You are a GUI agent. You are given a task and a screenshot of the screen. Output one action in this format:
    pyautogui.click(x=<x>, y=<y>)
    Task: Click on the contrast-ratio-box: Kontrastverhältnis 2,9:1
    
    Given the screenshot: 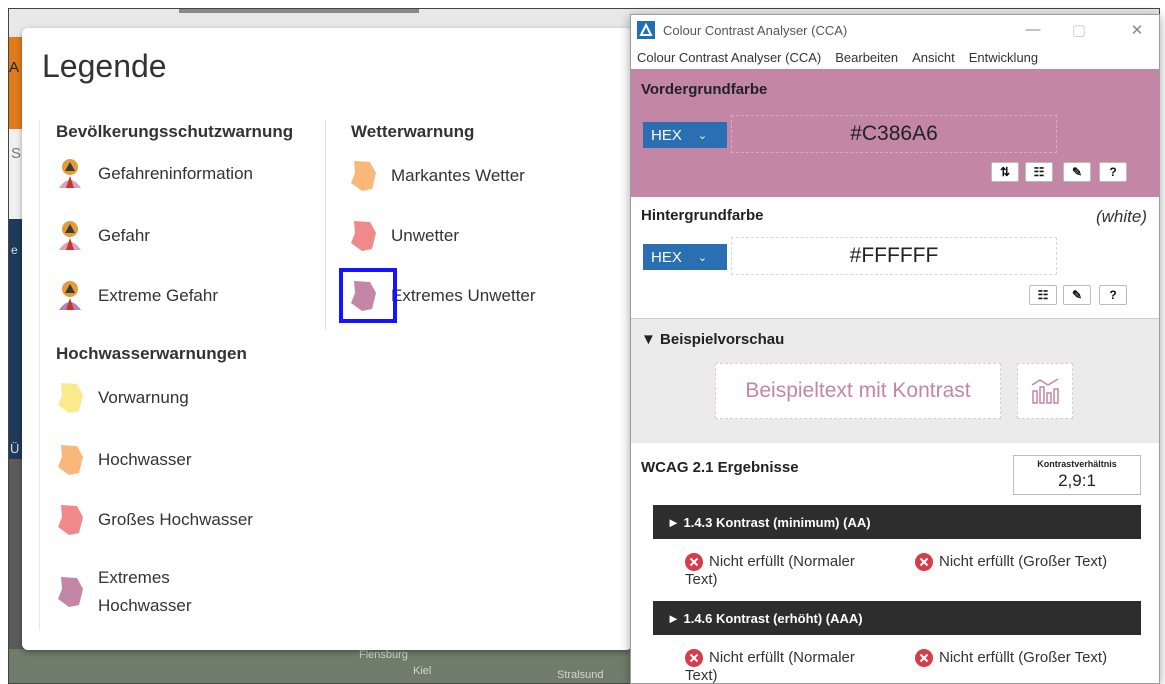 What is the action you would take?
    pyautogui.click(x=1077, y=475)
    